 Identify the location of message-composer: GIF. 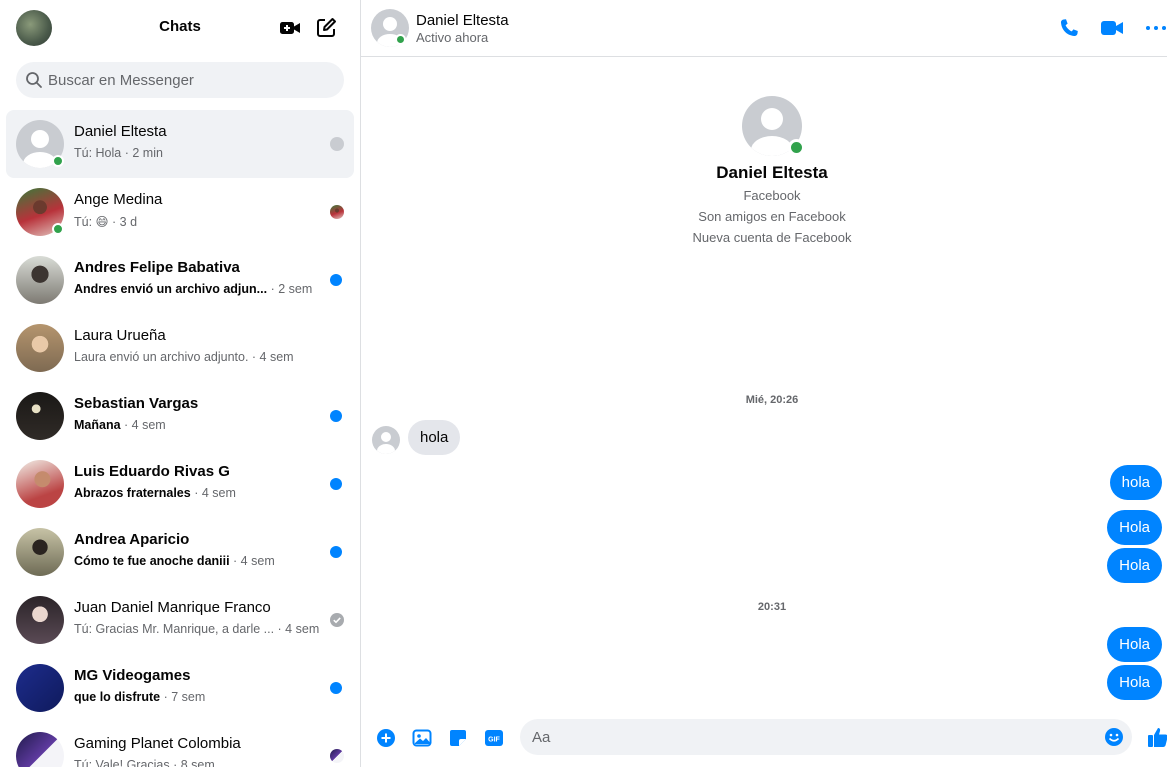
(764, 738).